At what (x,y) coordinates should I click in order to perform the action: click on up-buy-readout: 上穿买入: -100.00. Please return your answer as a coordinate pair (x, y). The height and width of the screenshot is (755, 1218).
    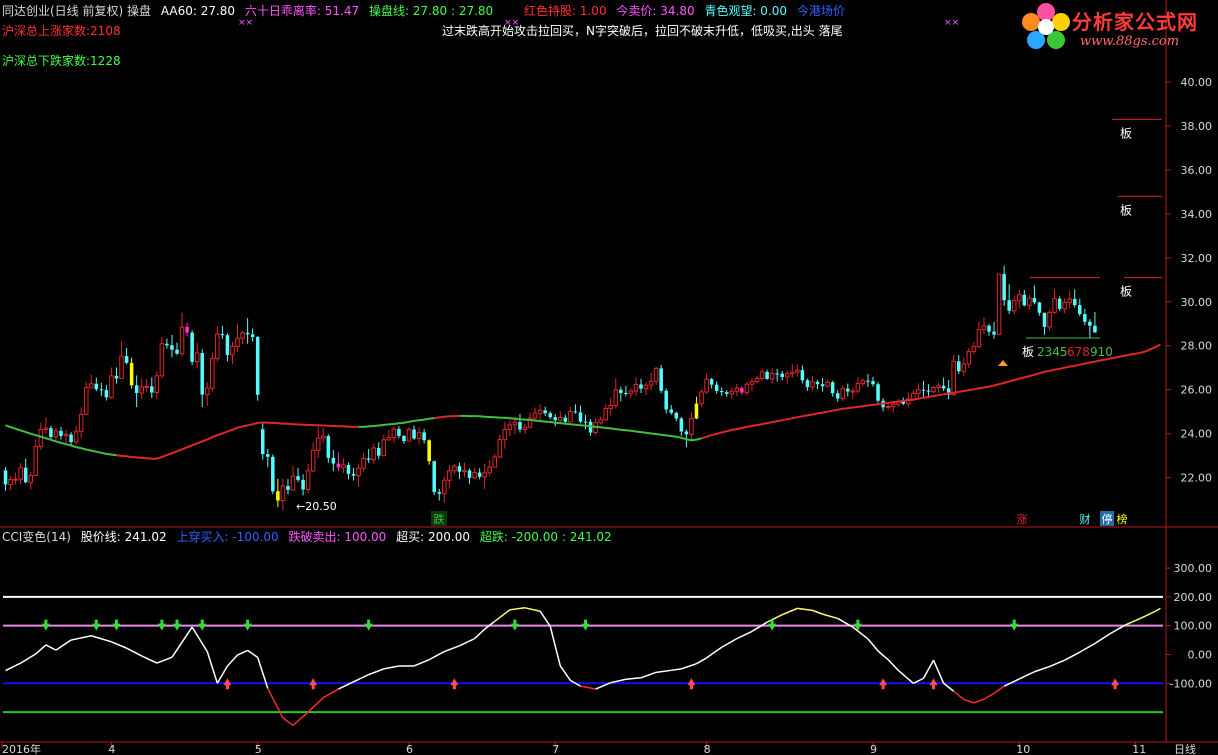
    Looking at the image, I should click on (227, 537).